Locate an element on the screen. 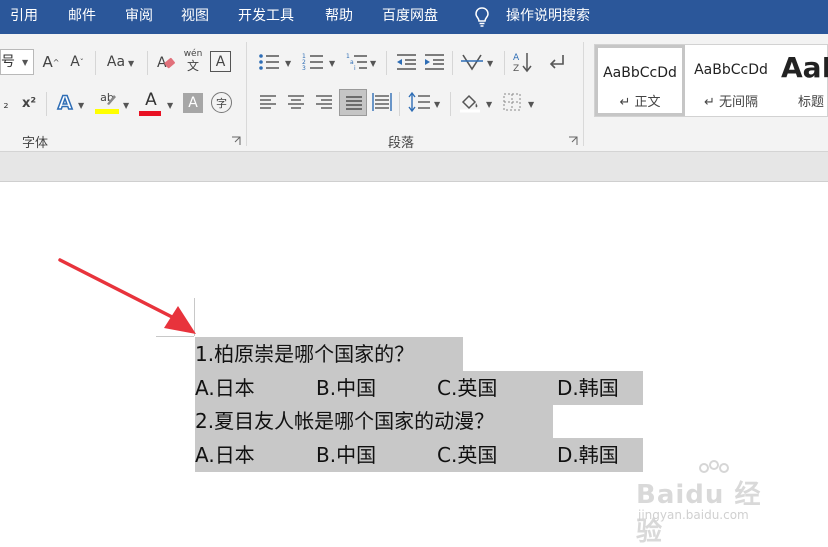 The width and height of the screenshot is (828, 547). document-gutter is located at coordinates (414, 167).